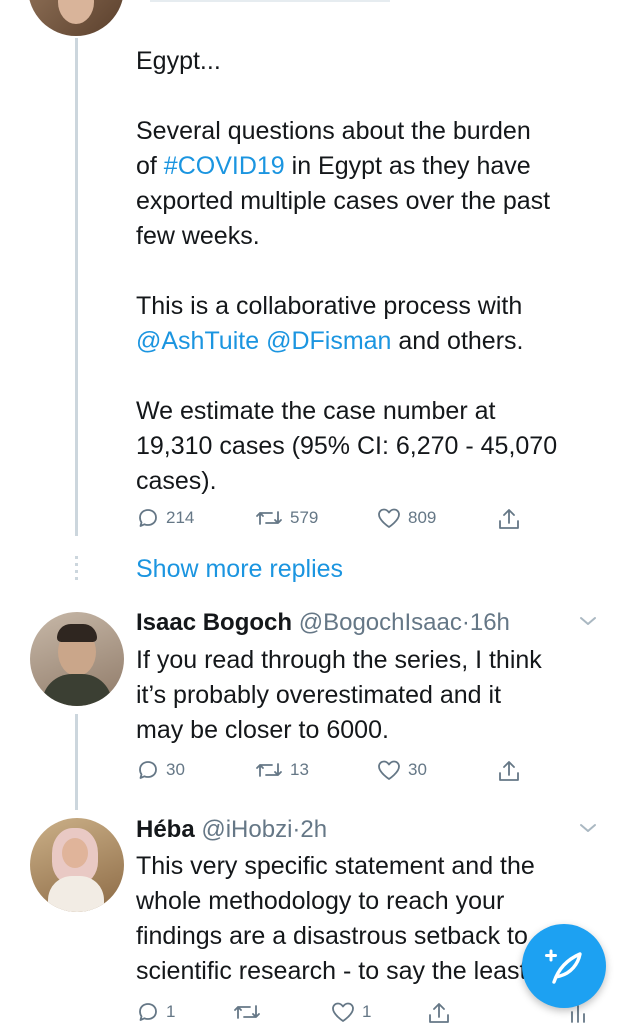 This screenshot has height=1030, width=624. I want to click on reply-button: 1, so click(155, 1012).